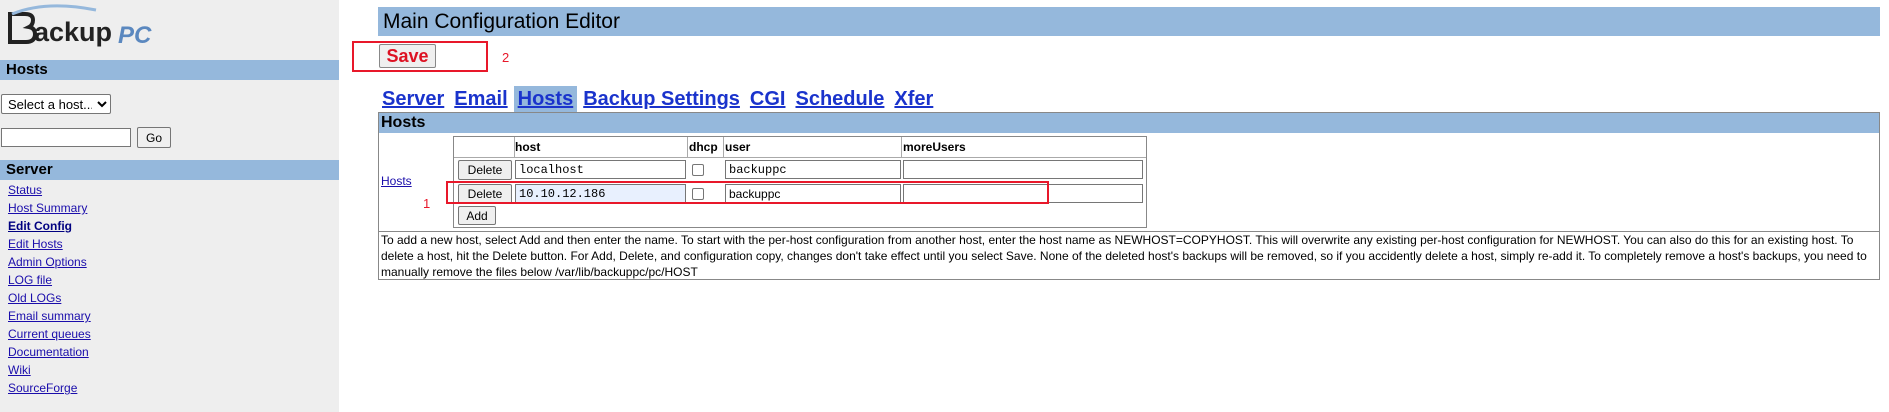 The width and height of the screenshot is (1889, 412). Describe the element at coordinates (600, 169) in the screenshot. I see `host-field` at that location.